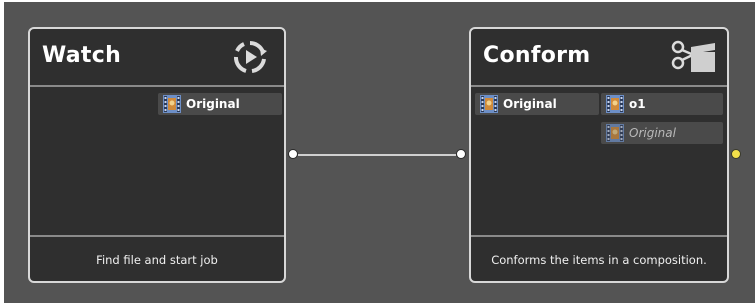 The width and height of the screenshot is (755, 308). What do you see at coordinates (537, 55) in the screenshot?
I see `node-title: Conform` at bounding box center [537, 55].